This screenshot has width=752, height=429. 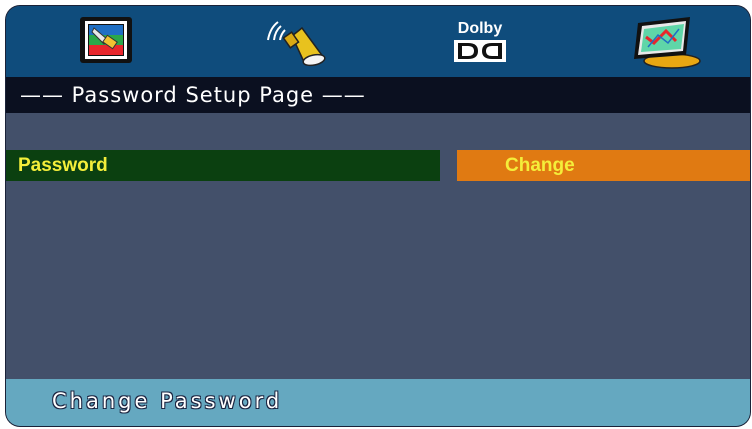 I want to click on tab-audio-setup, so click(x=296, y=42).